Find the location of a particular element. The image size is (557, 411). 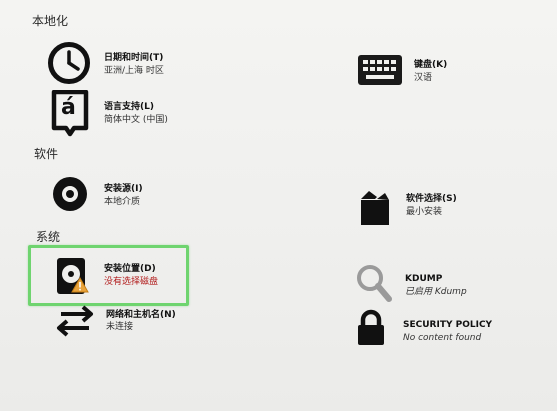

spoke-software-status: 最小安装 is located at coordinates (424, 212).